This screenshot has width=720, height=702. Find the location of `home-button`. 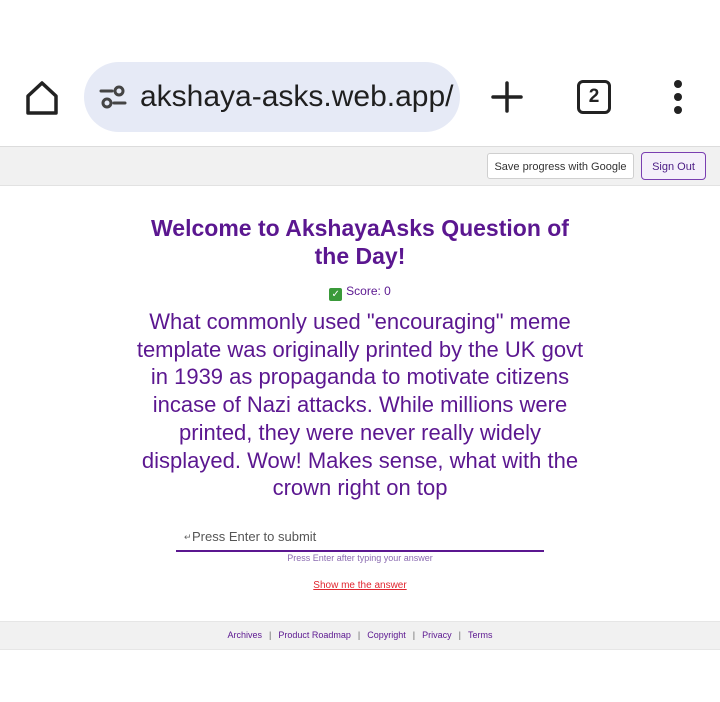

home-button is located at coordinates (42, 98).